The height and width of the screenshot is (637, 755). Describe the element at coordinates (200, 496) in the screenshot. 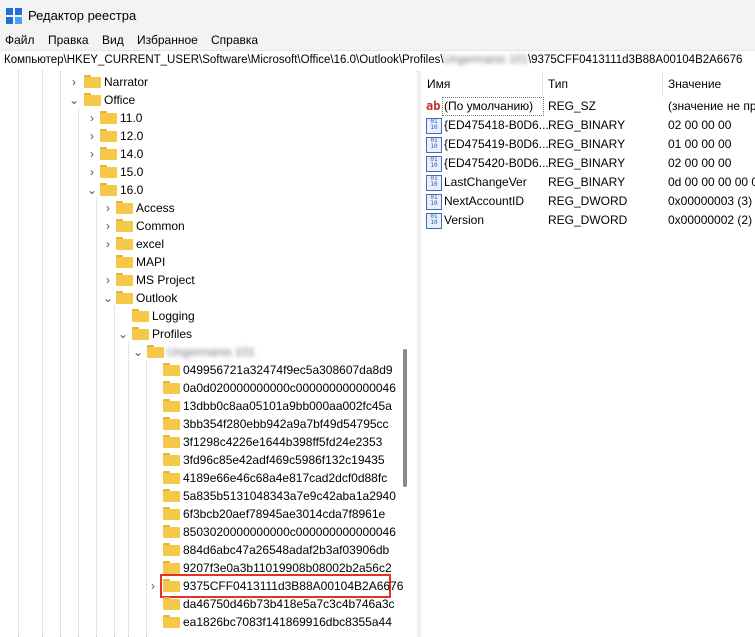

I see `tree-item-profile-key: 5a835b5131048343a7e9c42aba1a2940` at that location.